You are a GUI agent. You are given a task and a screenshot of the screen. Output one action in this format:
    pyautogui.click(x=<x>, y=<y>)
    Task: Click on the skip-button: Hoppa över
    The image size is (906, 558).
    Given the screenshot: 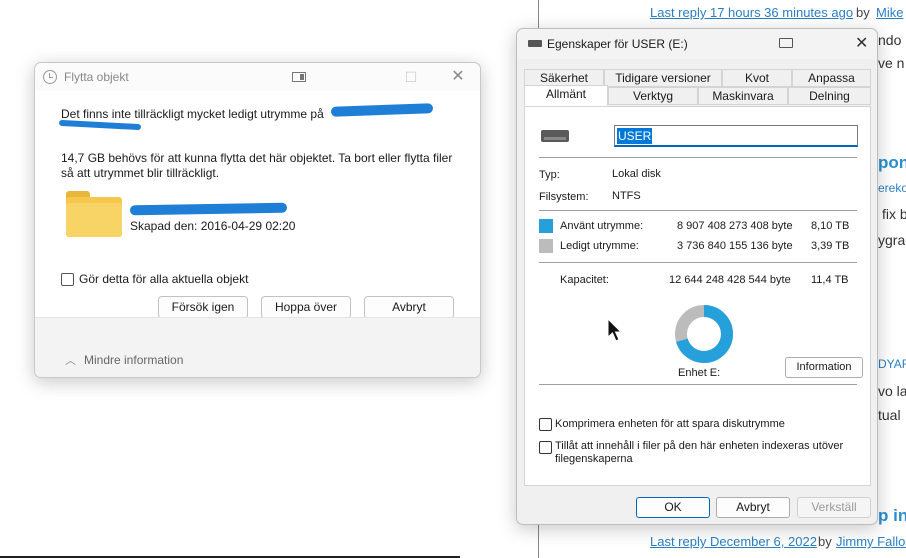 What is the action you would take?
    pyautogui.click(x=306, y=307)
    